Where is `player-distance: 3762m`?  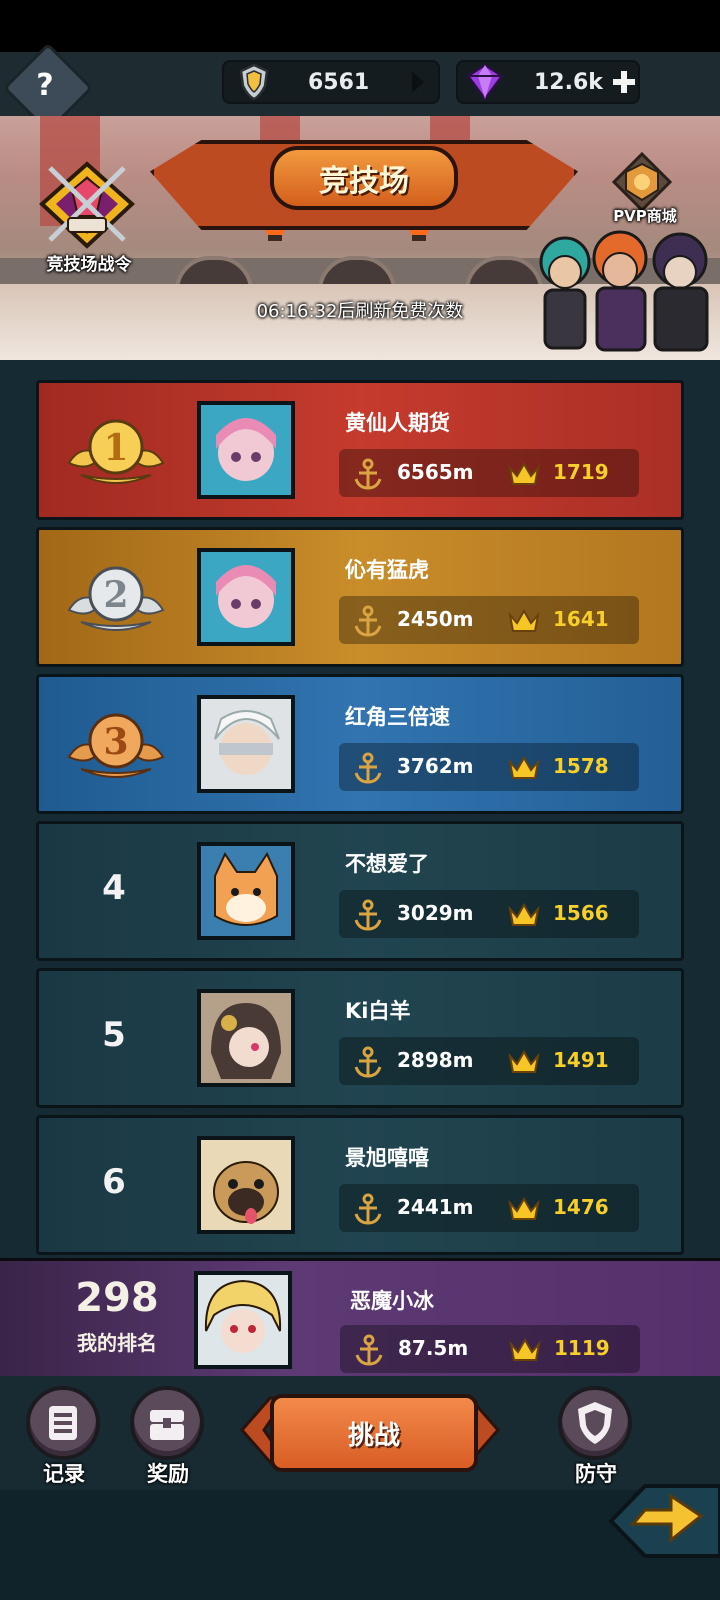
player-distance: 3762m is located at coordinates (435, 766).